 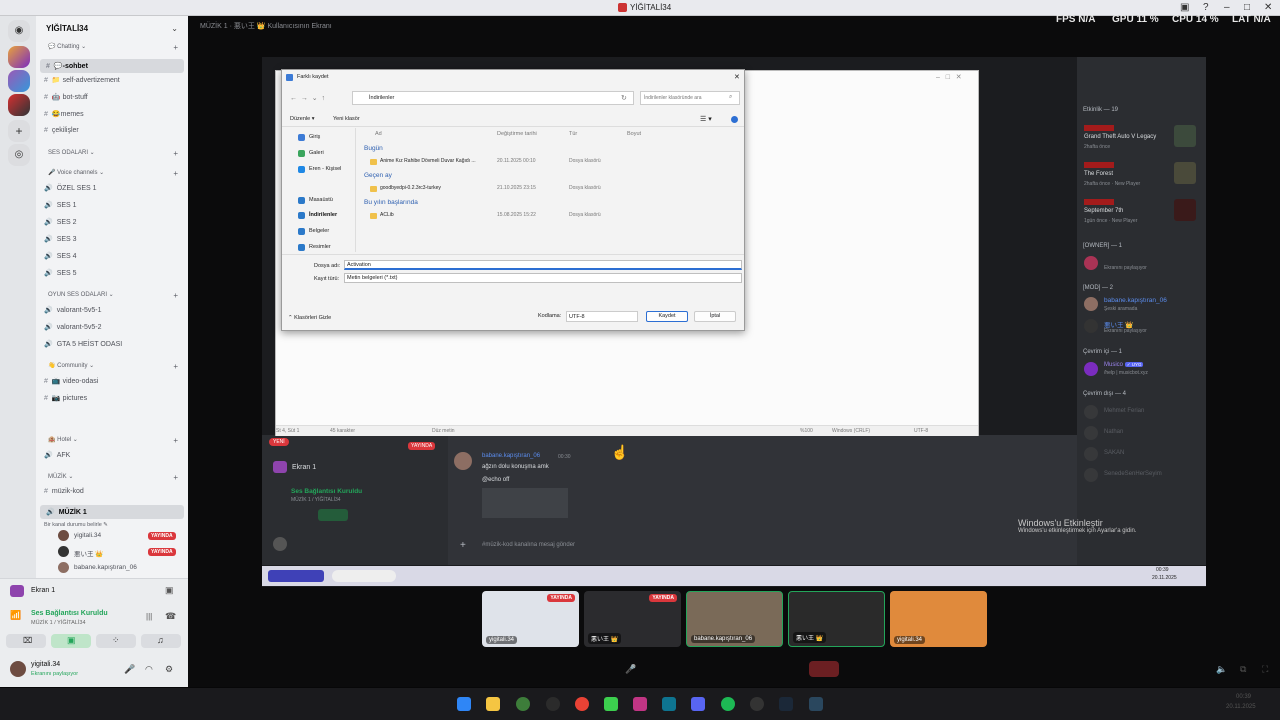 I want to click on col-type: Tür, so click(x=573, y=134).